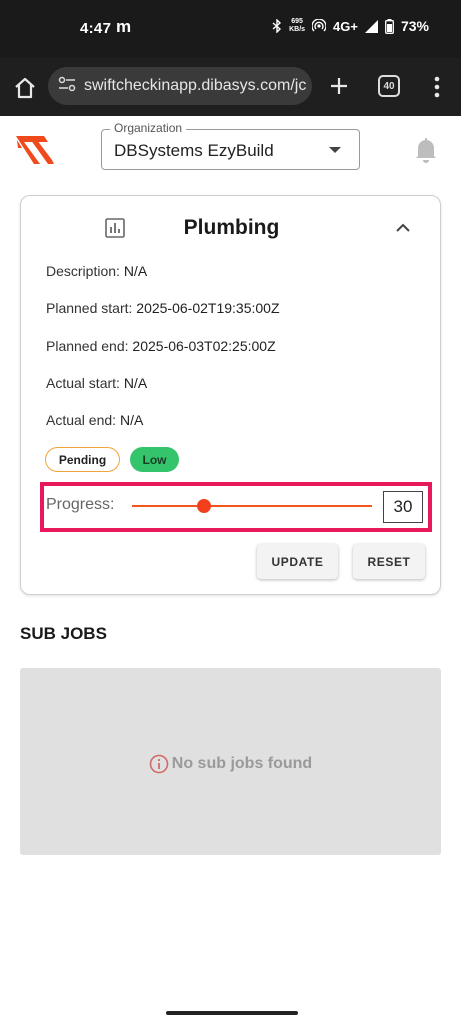  I want to click on status-time: 4:47, so click(96, 28).